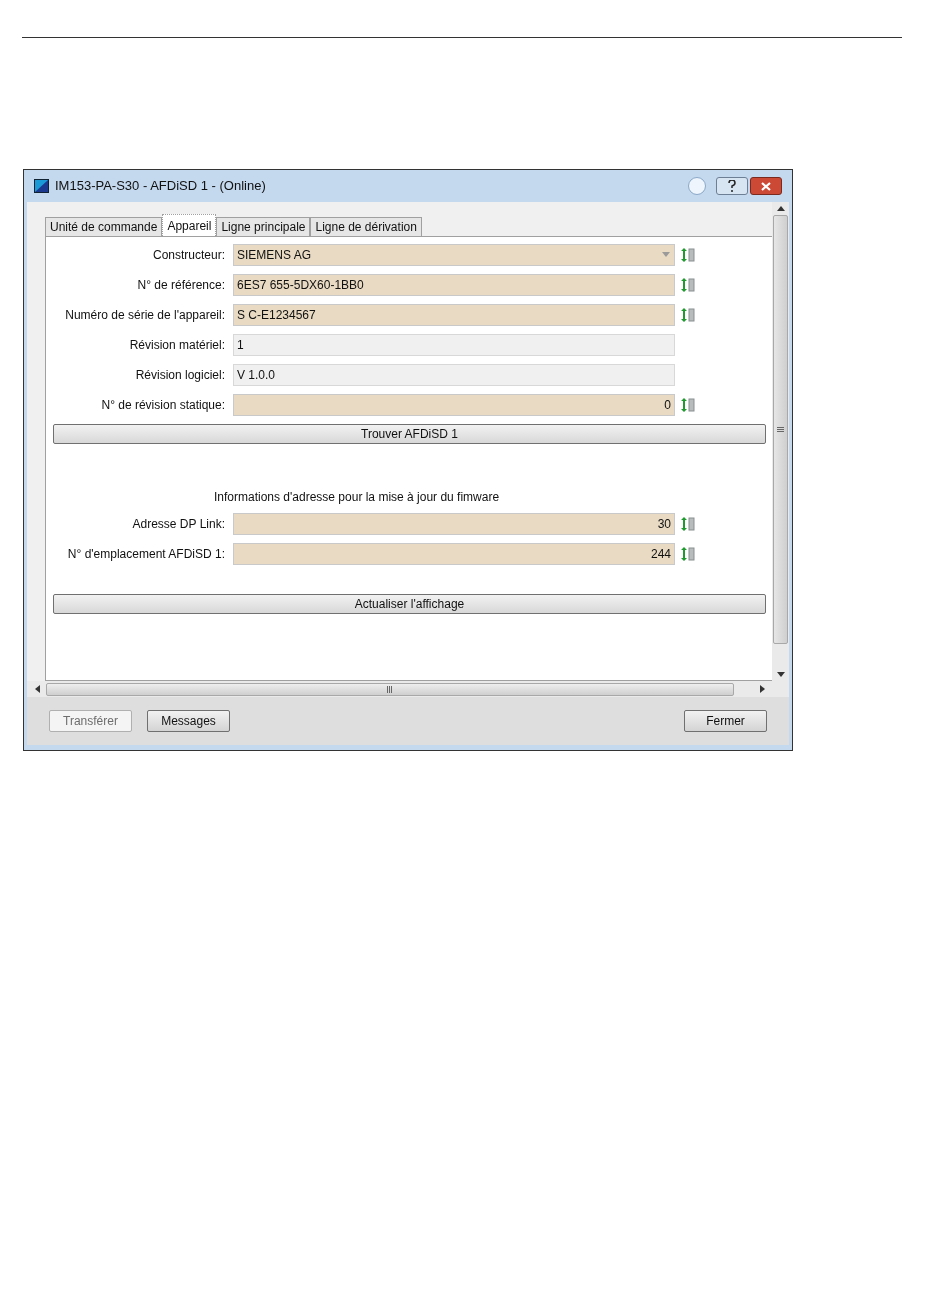 This screenshot has height=1301, width=950. Describe the element at coordinates (454, 285) in the screenshot. I see `input-field: 6ES7 655-5DX60-1BB0` at that location.